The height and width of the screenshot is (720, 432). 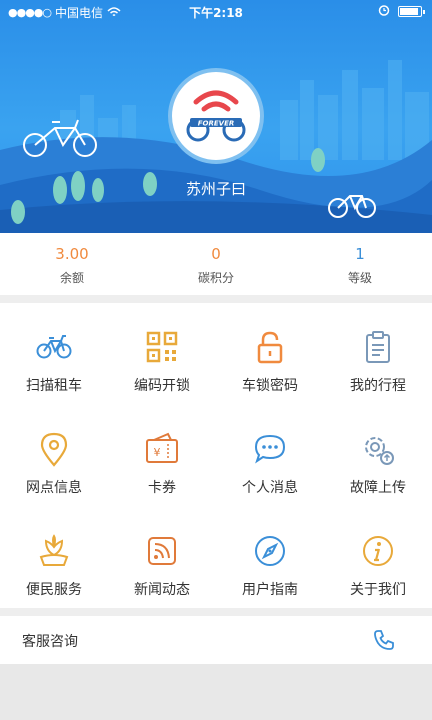 I want to click on stat-balance: 3.00 余额, so click(x=72, y=265).